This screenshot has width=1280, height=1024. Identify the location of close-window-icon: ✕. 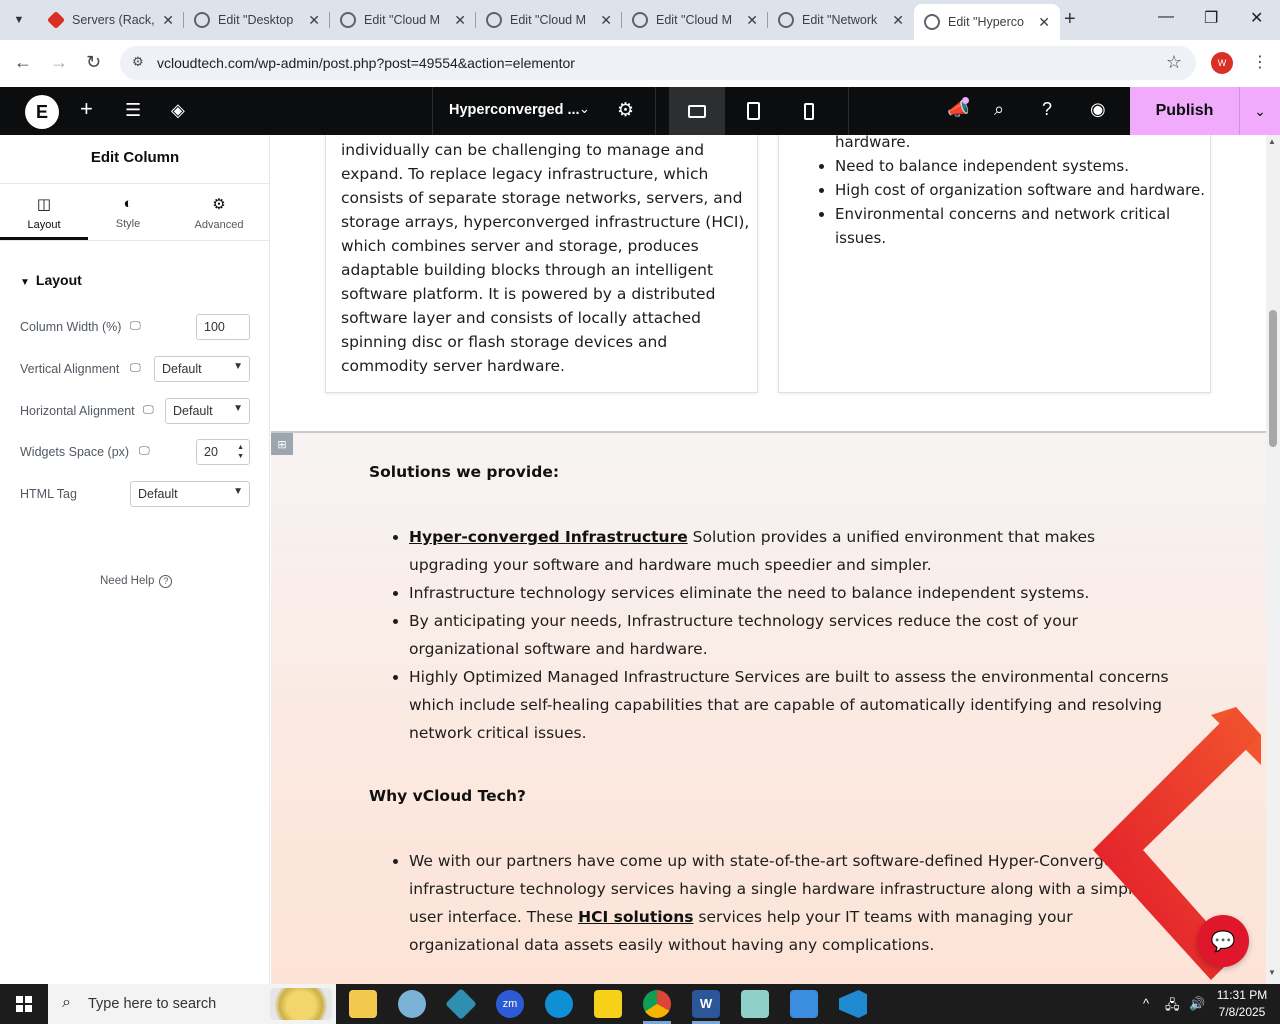
(1256, 18).